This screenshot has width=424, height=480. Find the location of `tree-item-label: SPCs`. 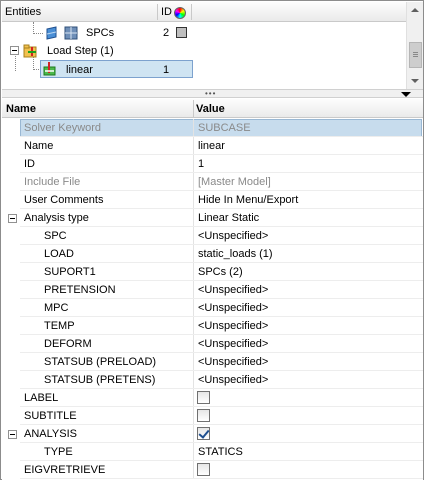

tree-item-label: SPCs is located at coordinates (100, 33).